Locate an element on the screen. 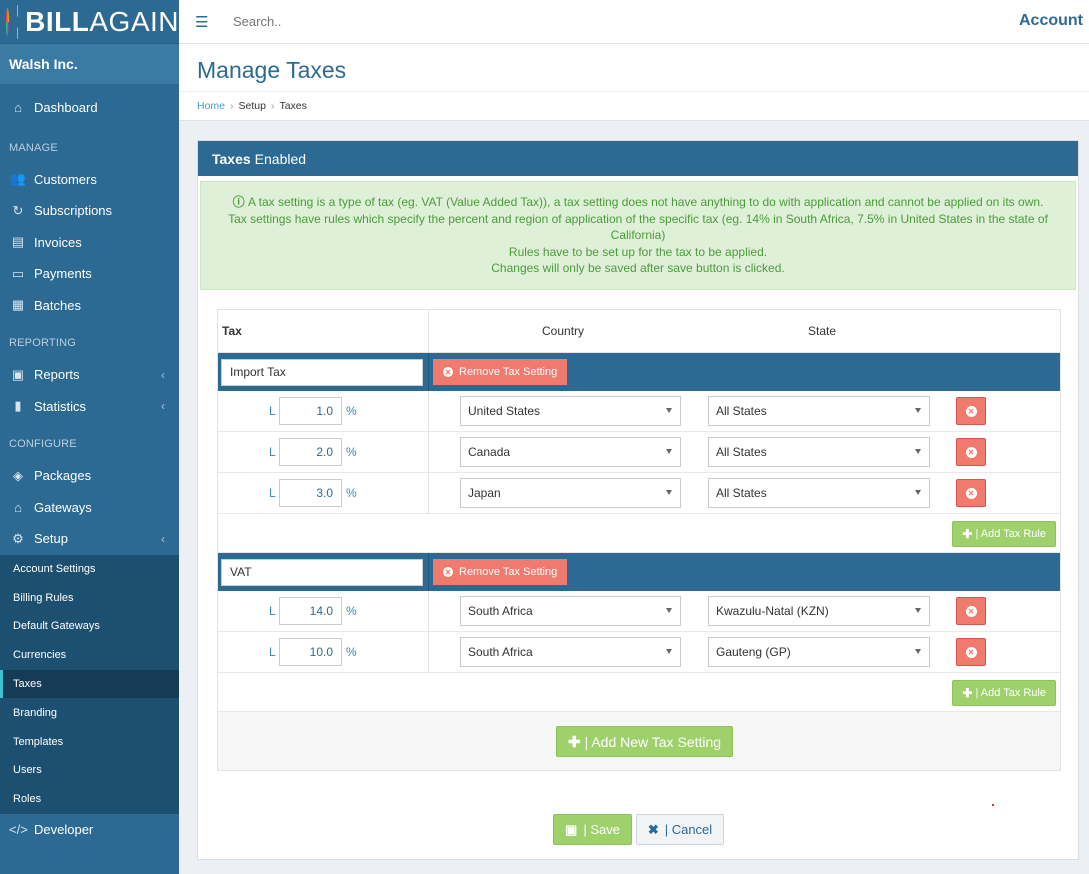 The height and width of the screenshot is (874, 1089). sidebar-item-developer: </> Developer is located at coordinates (89, 830).